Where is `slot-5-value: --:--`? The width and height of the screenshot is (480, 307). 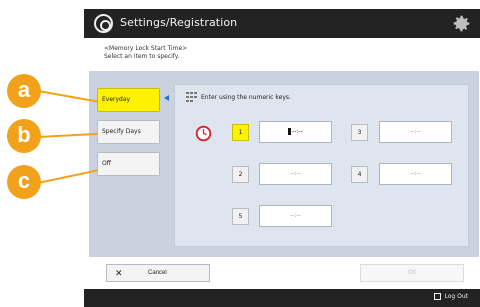 slot-5-value: --:-- is located at coordinates (295, 215).